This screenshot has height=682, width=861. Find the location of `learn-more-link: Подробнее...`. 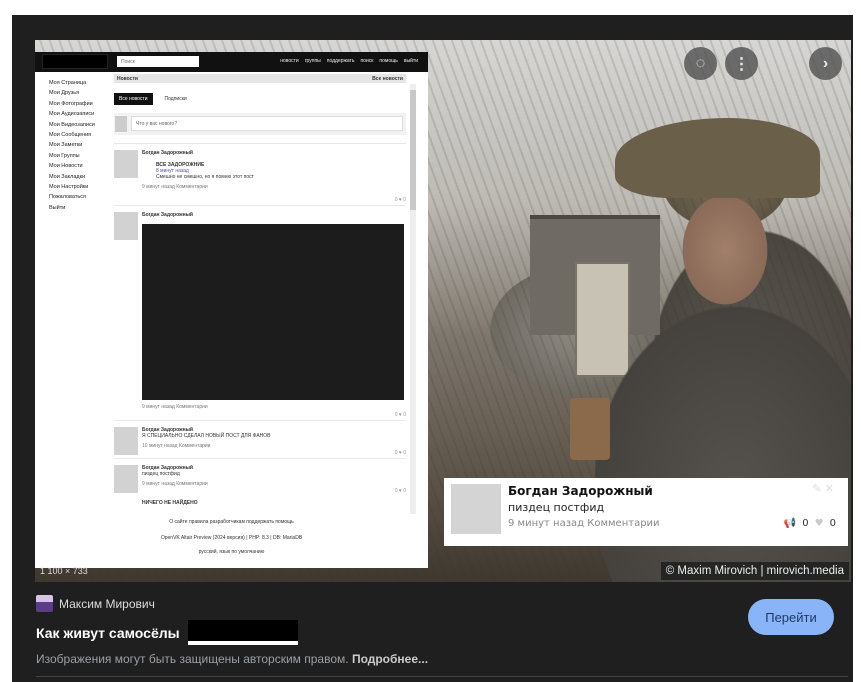

learn-more-link: Подробнее... is located at coordinates (390, 659).